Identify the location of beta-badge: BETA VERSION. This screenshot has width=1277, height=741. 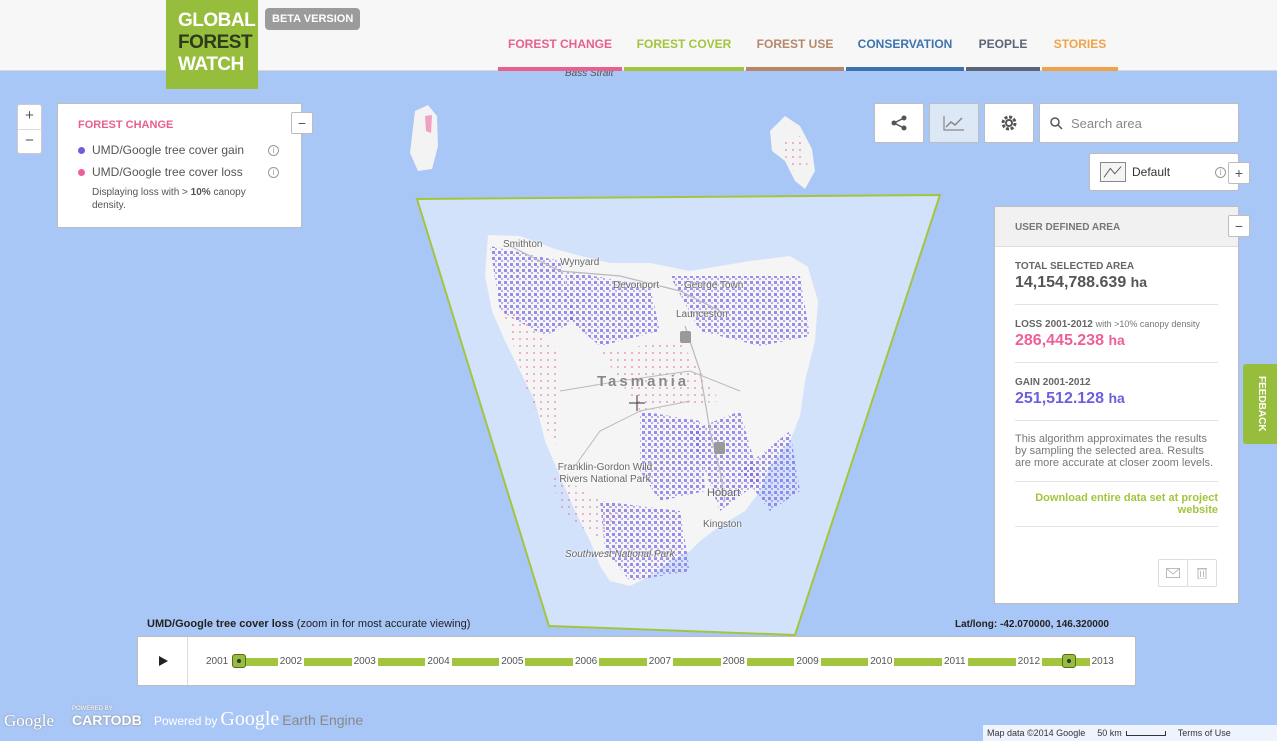
(313, 19).